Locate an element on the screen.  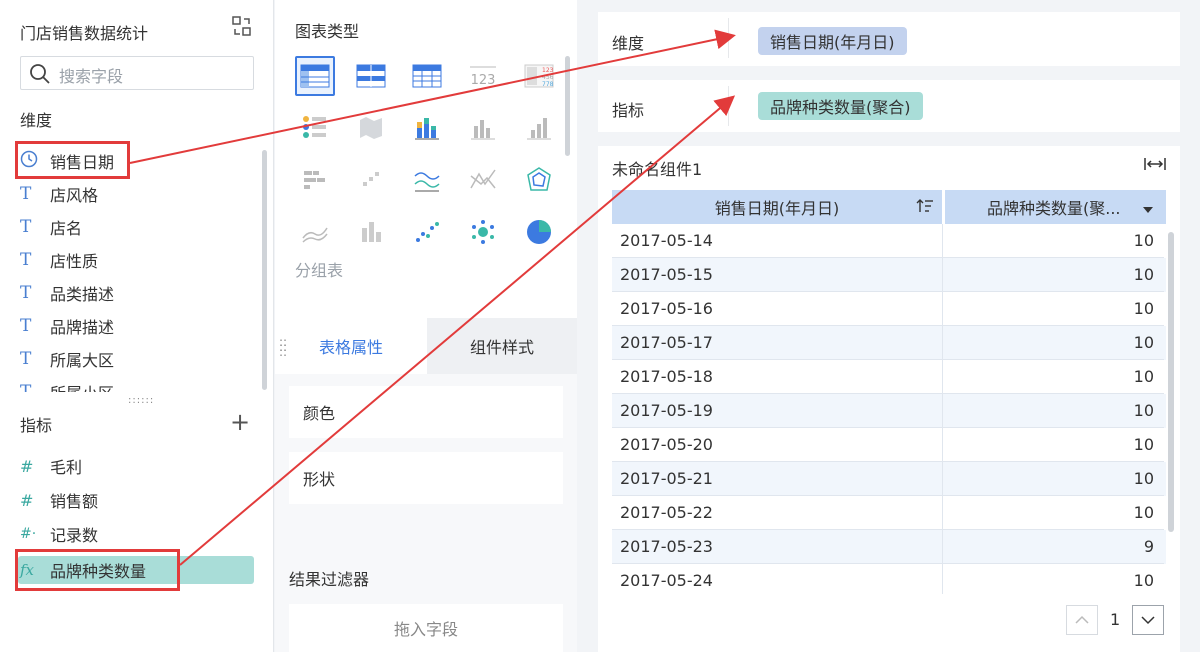
map-chart-icon is located at coordinates (371, 128).